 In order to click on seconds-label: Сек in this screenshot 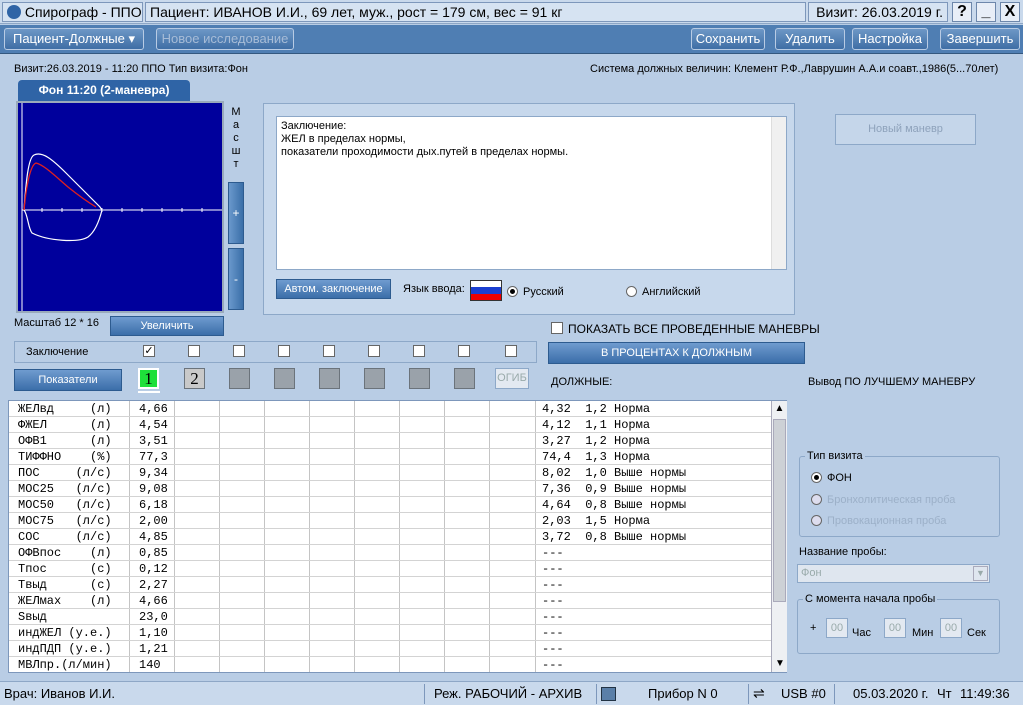, I will do `click(976, 633)`.